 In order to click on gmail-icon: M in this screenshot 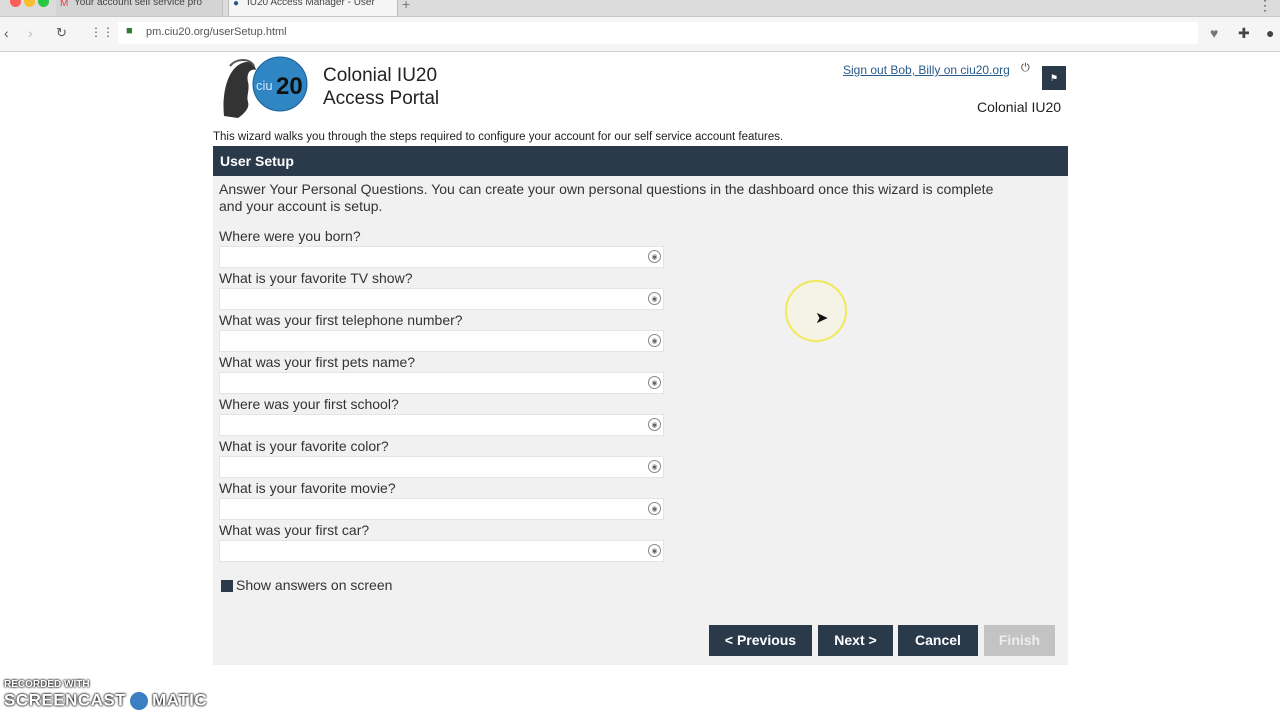, I will do `click(64, 4)`.